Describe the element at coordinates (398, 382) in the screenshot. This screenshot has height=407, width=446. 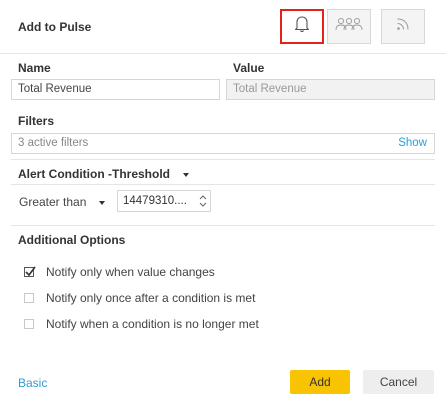
I see `cancel-button: Cancel` at that location.